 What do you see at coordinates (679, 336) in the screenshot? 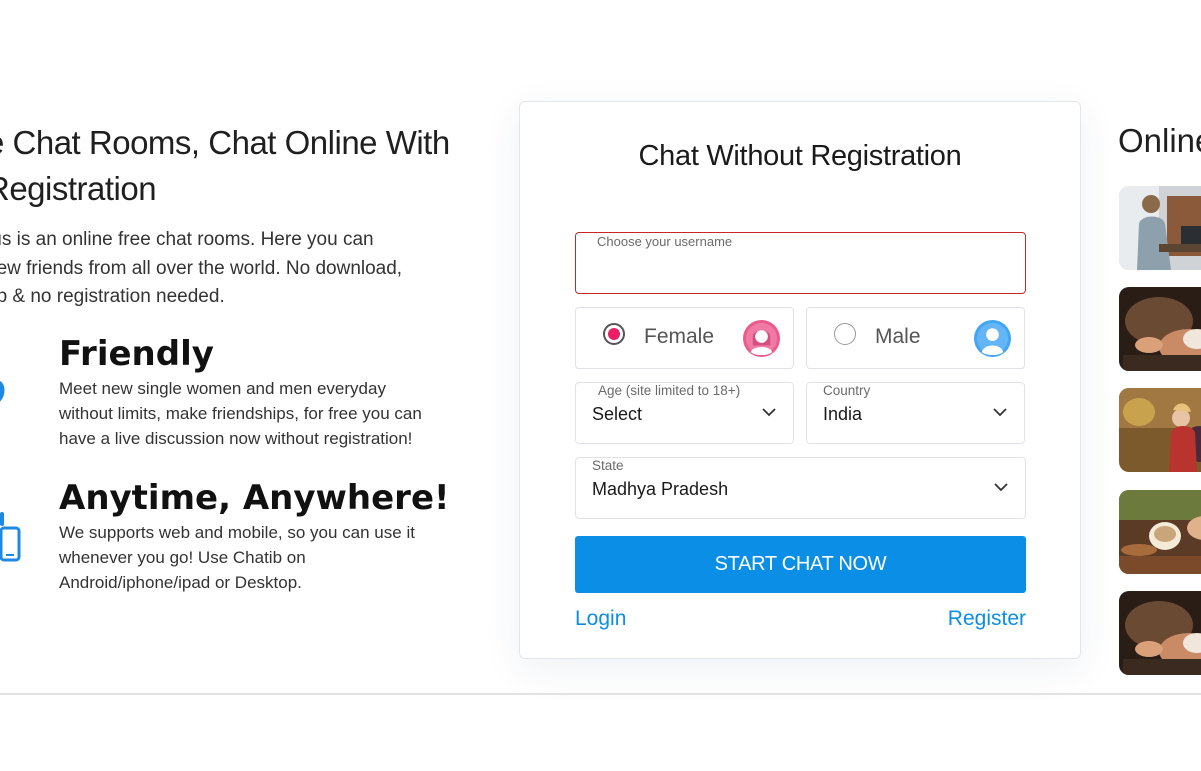
I see `female-label: Female` at bounding box center [679, 336].